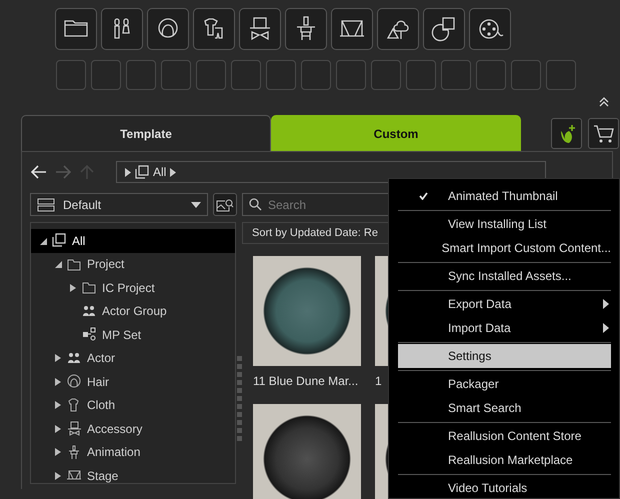 This screenshot has height=499, width=620. Describe the element at coordinates (378, 381) in the screenshot. I see `thumbnail-caption: 1` at that location.